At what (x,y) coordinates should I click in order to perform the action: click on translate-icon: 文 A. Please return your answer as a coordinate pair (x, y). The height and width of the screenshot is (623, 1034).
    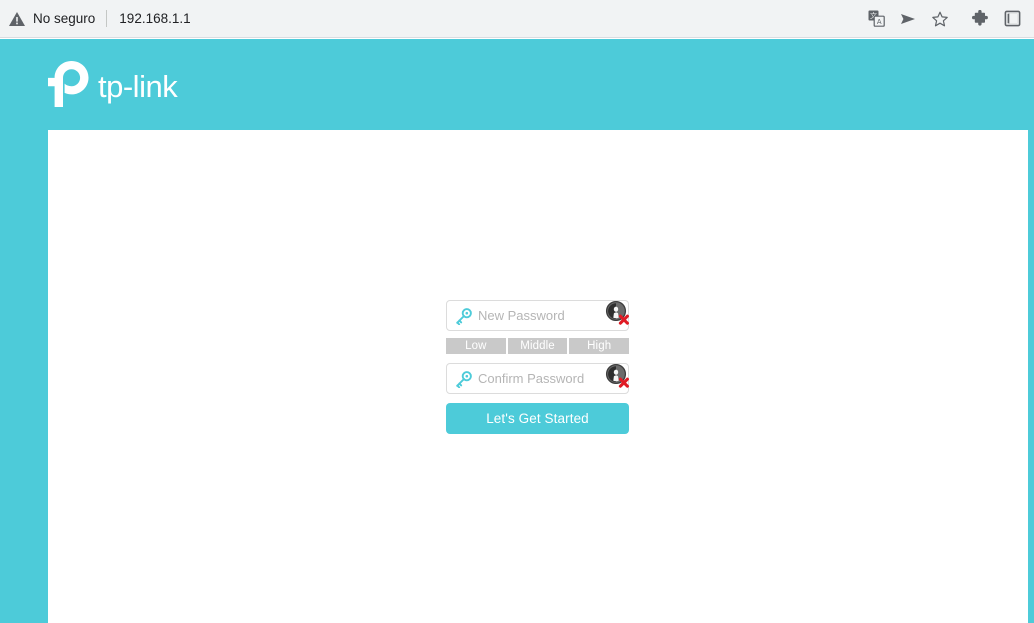
    Looking at the image, I should click on (876, 19).